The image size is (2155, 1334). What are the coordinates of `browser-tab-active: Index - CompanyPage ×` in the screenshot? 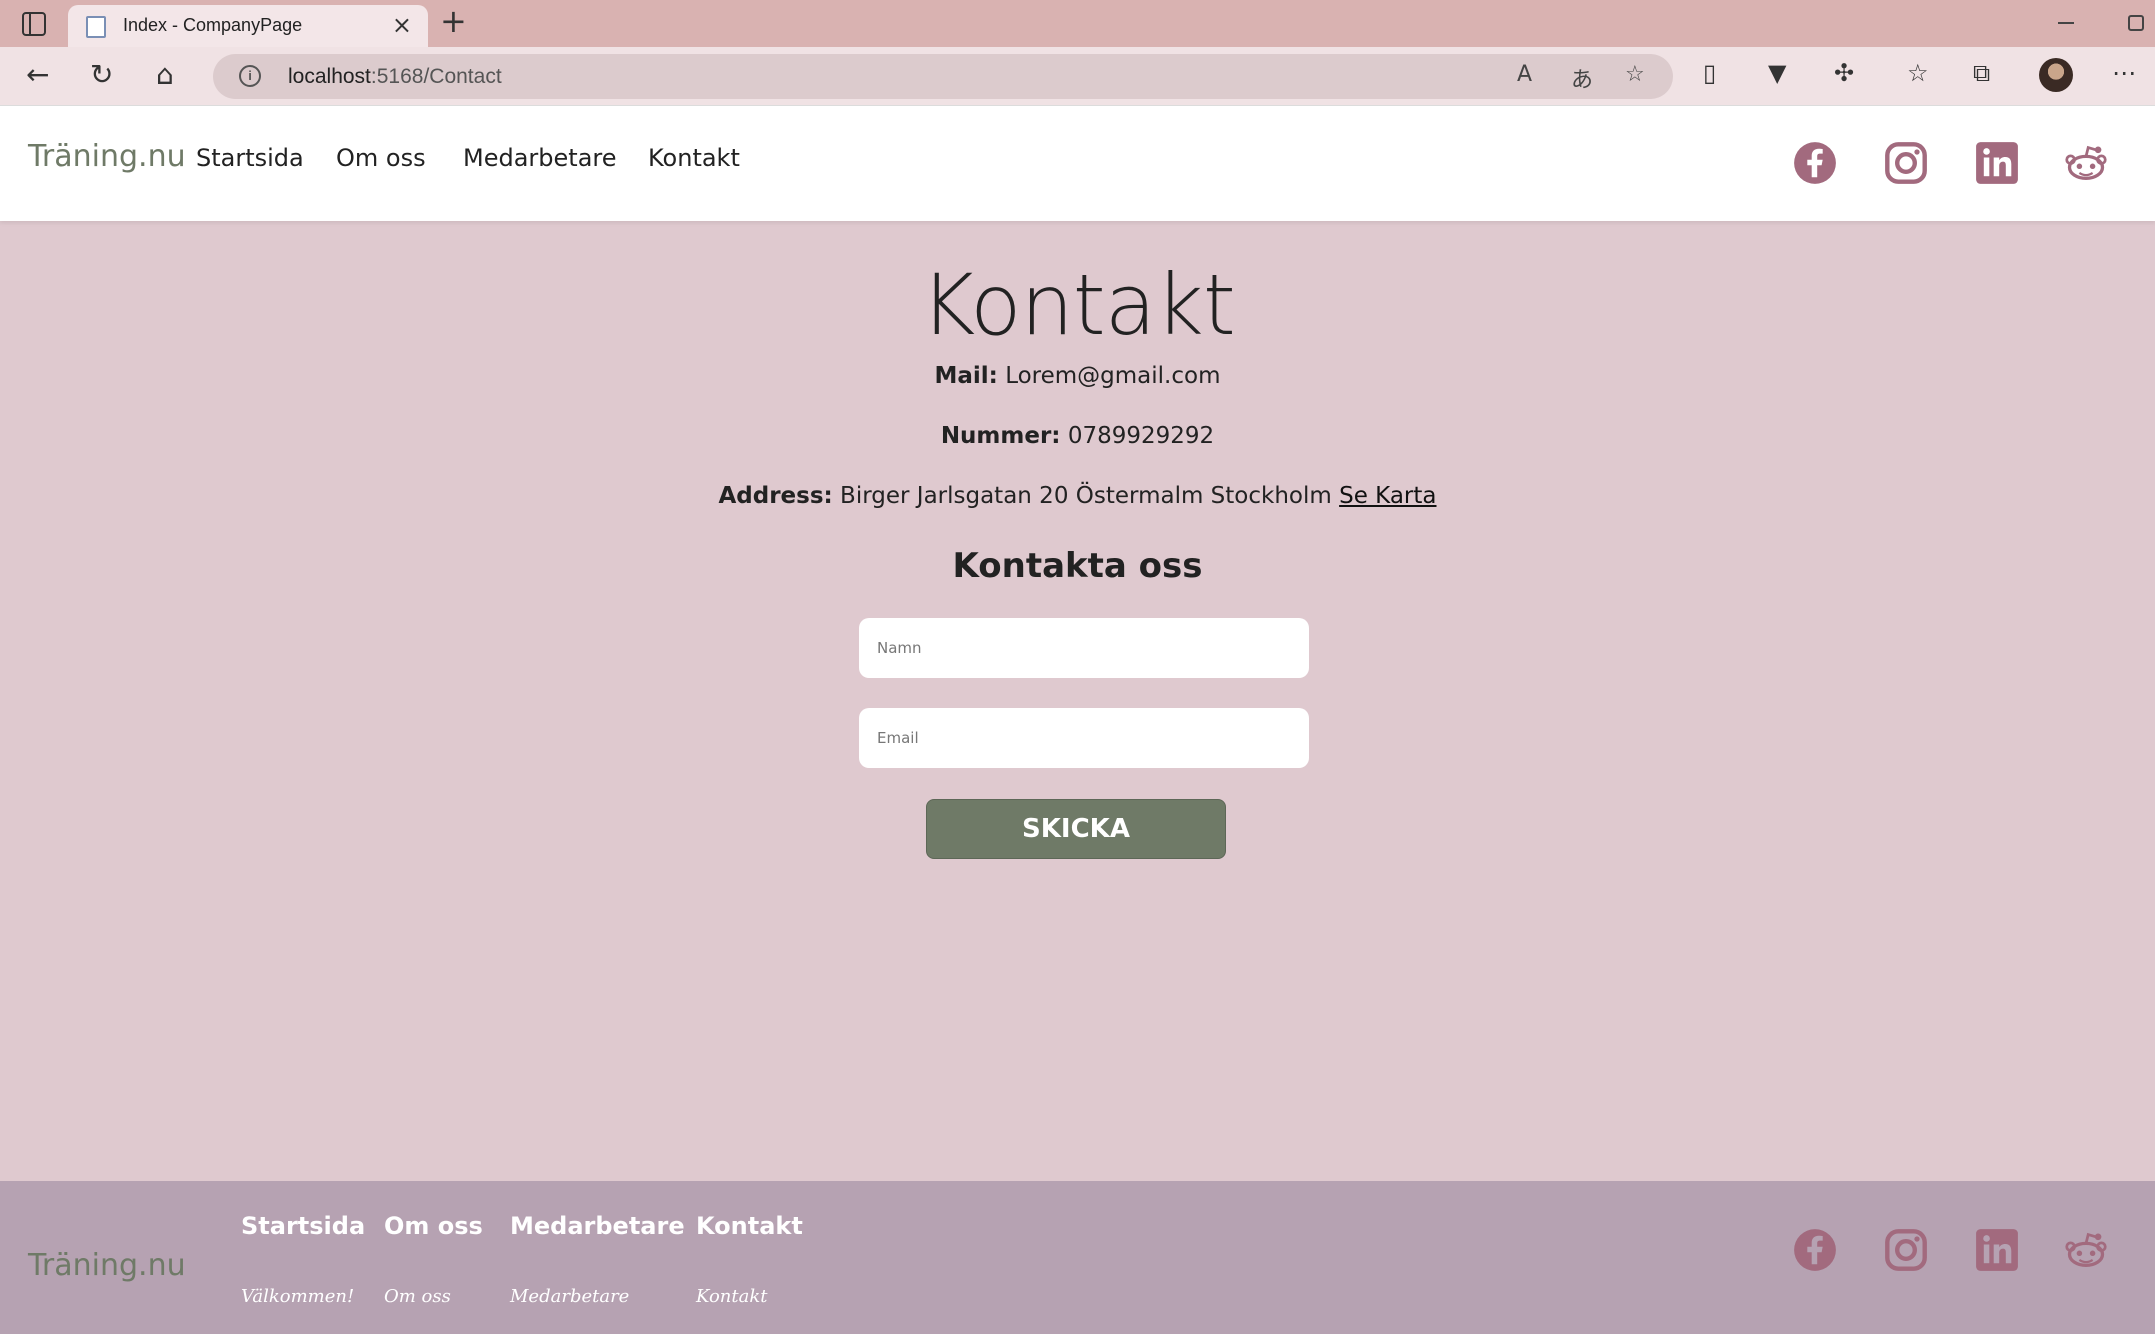 It's located at (248, 26).